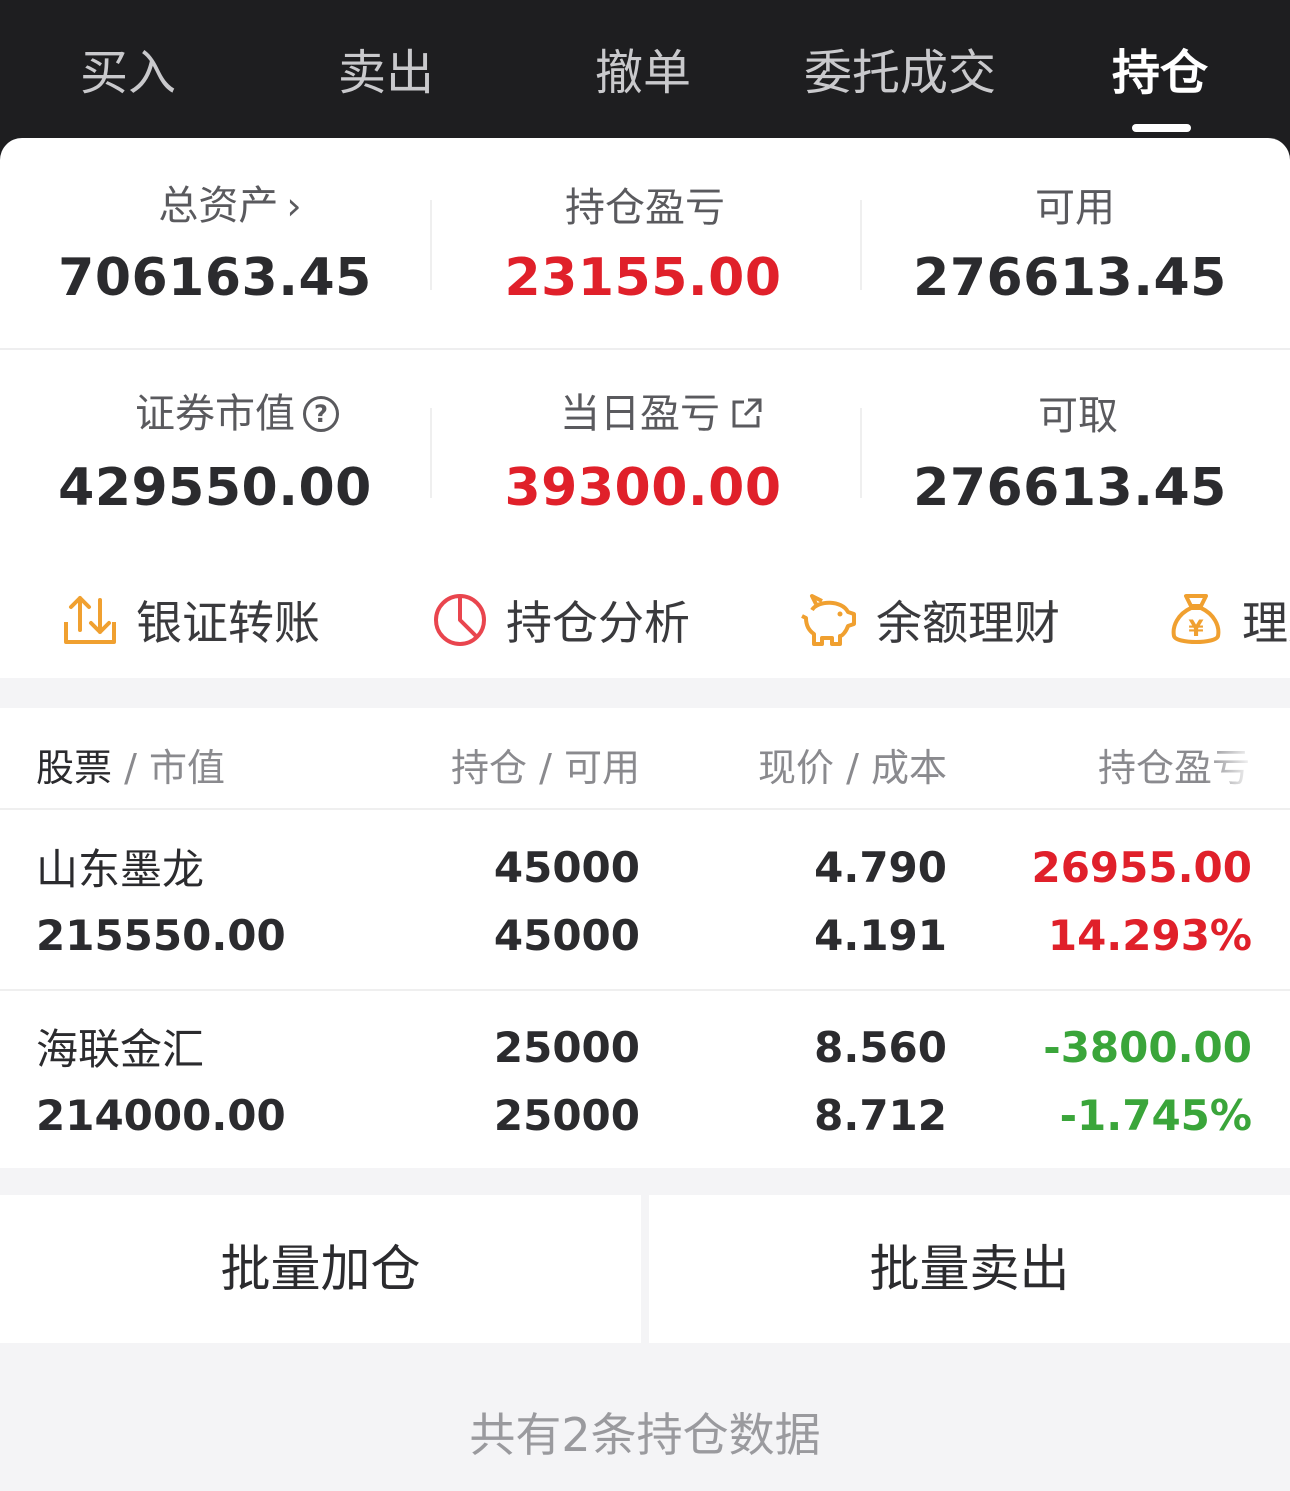 This screenshot has height=1491, width=1290. Describe the element at coordinates (161, 1115) in the screenshot. I see `stock-market-value: 214000.00` at that location.